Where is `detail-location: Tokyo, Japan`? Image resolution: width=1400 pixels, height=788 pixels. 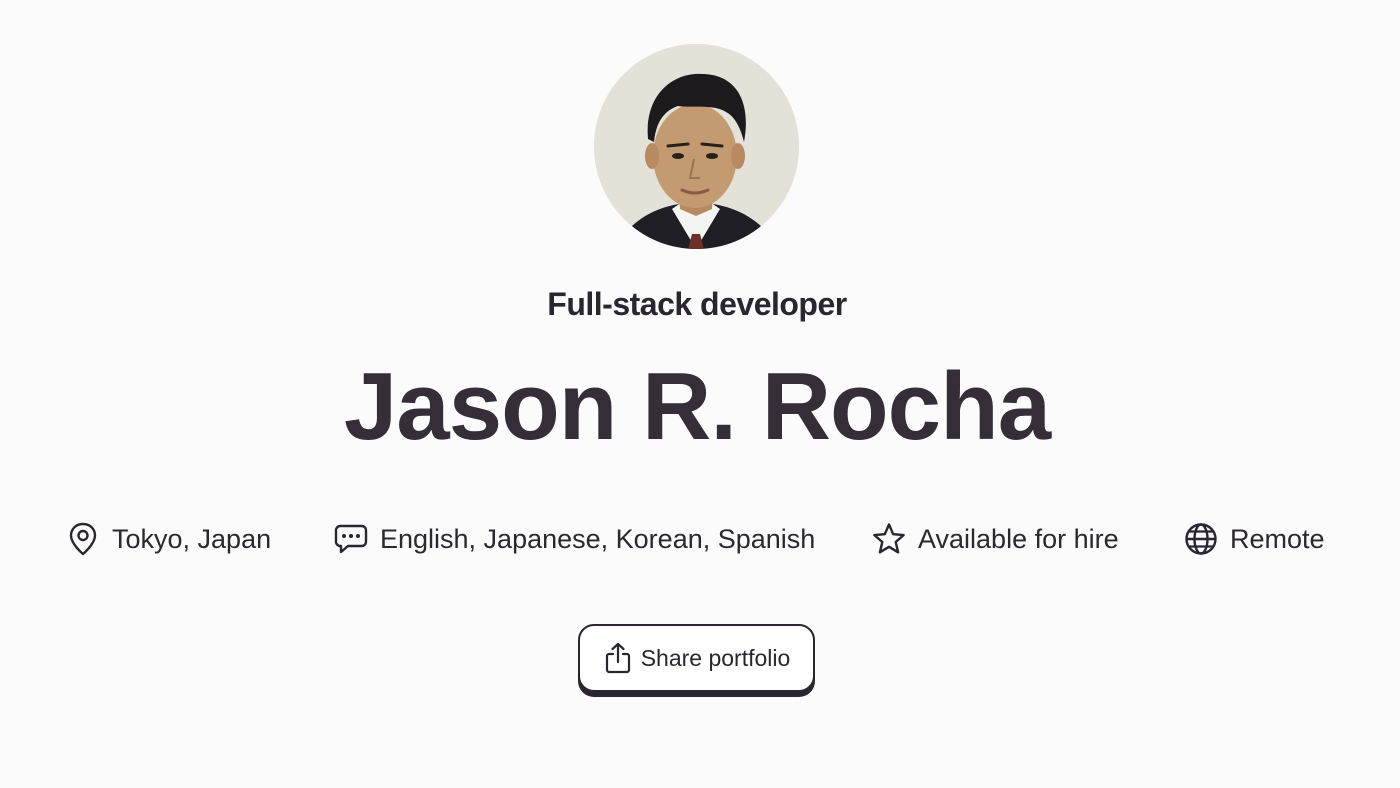
detail-location: Tokyo, Japan is located at coordinates (168, 539).